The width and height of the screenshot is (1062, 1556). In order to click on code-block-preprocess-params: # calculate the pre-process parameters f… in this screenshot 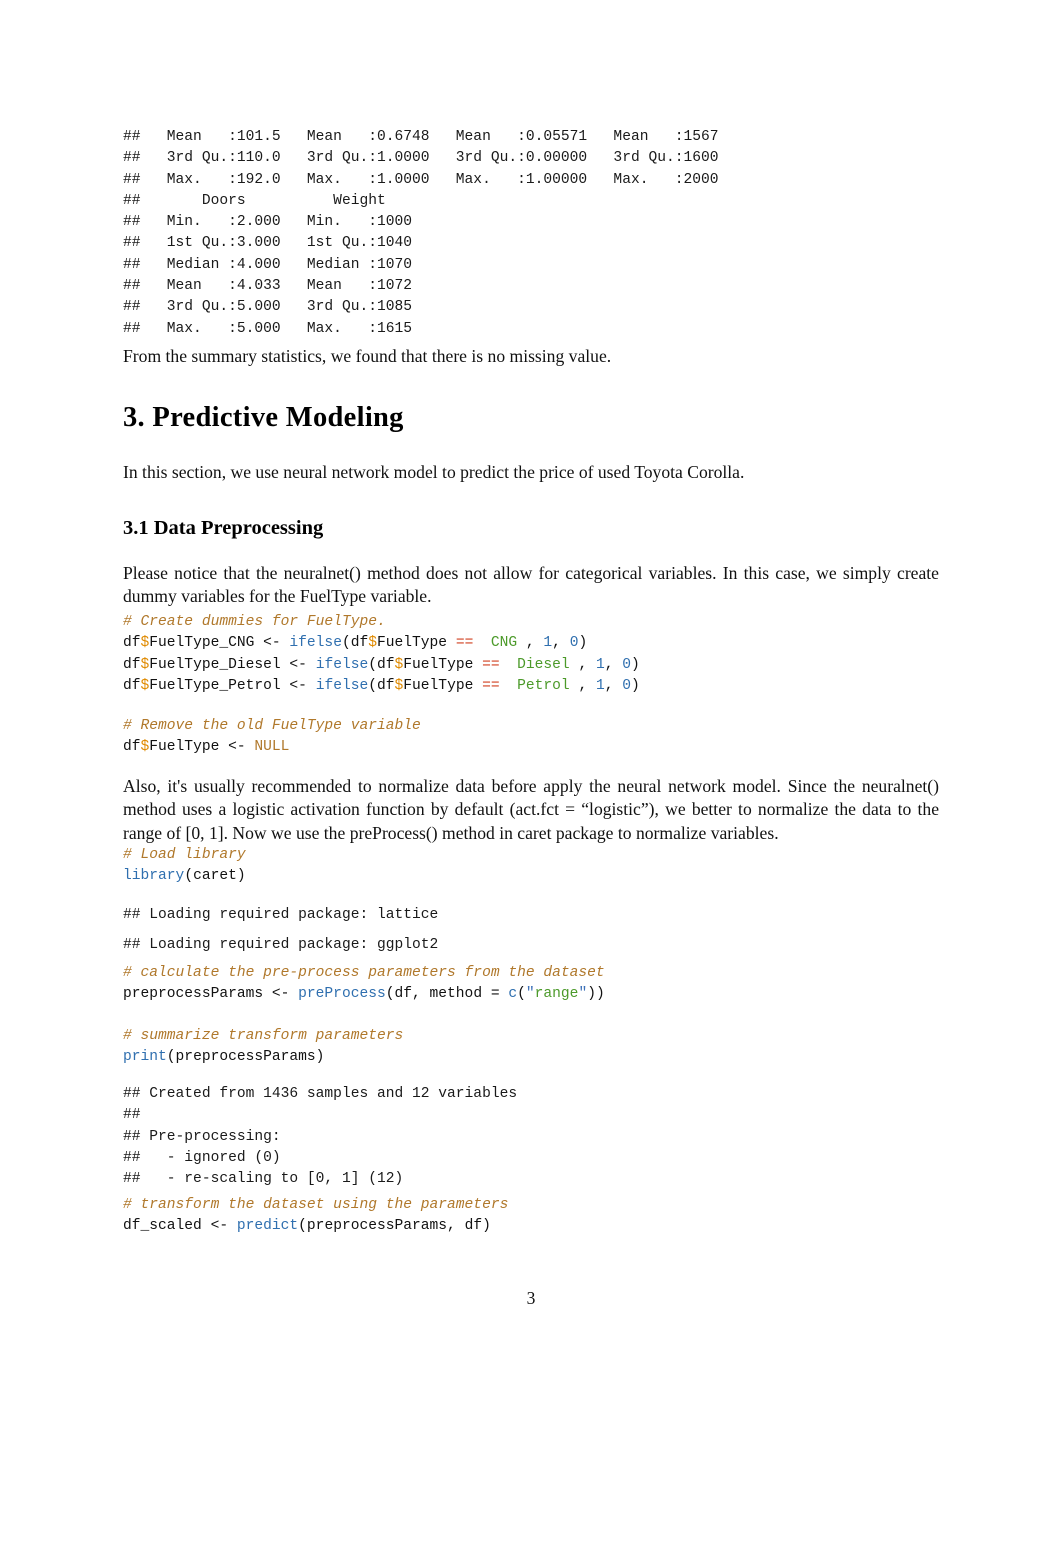, I will do `click(364, 984)`.